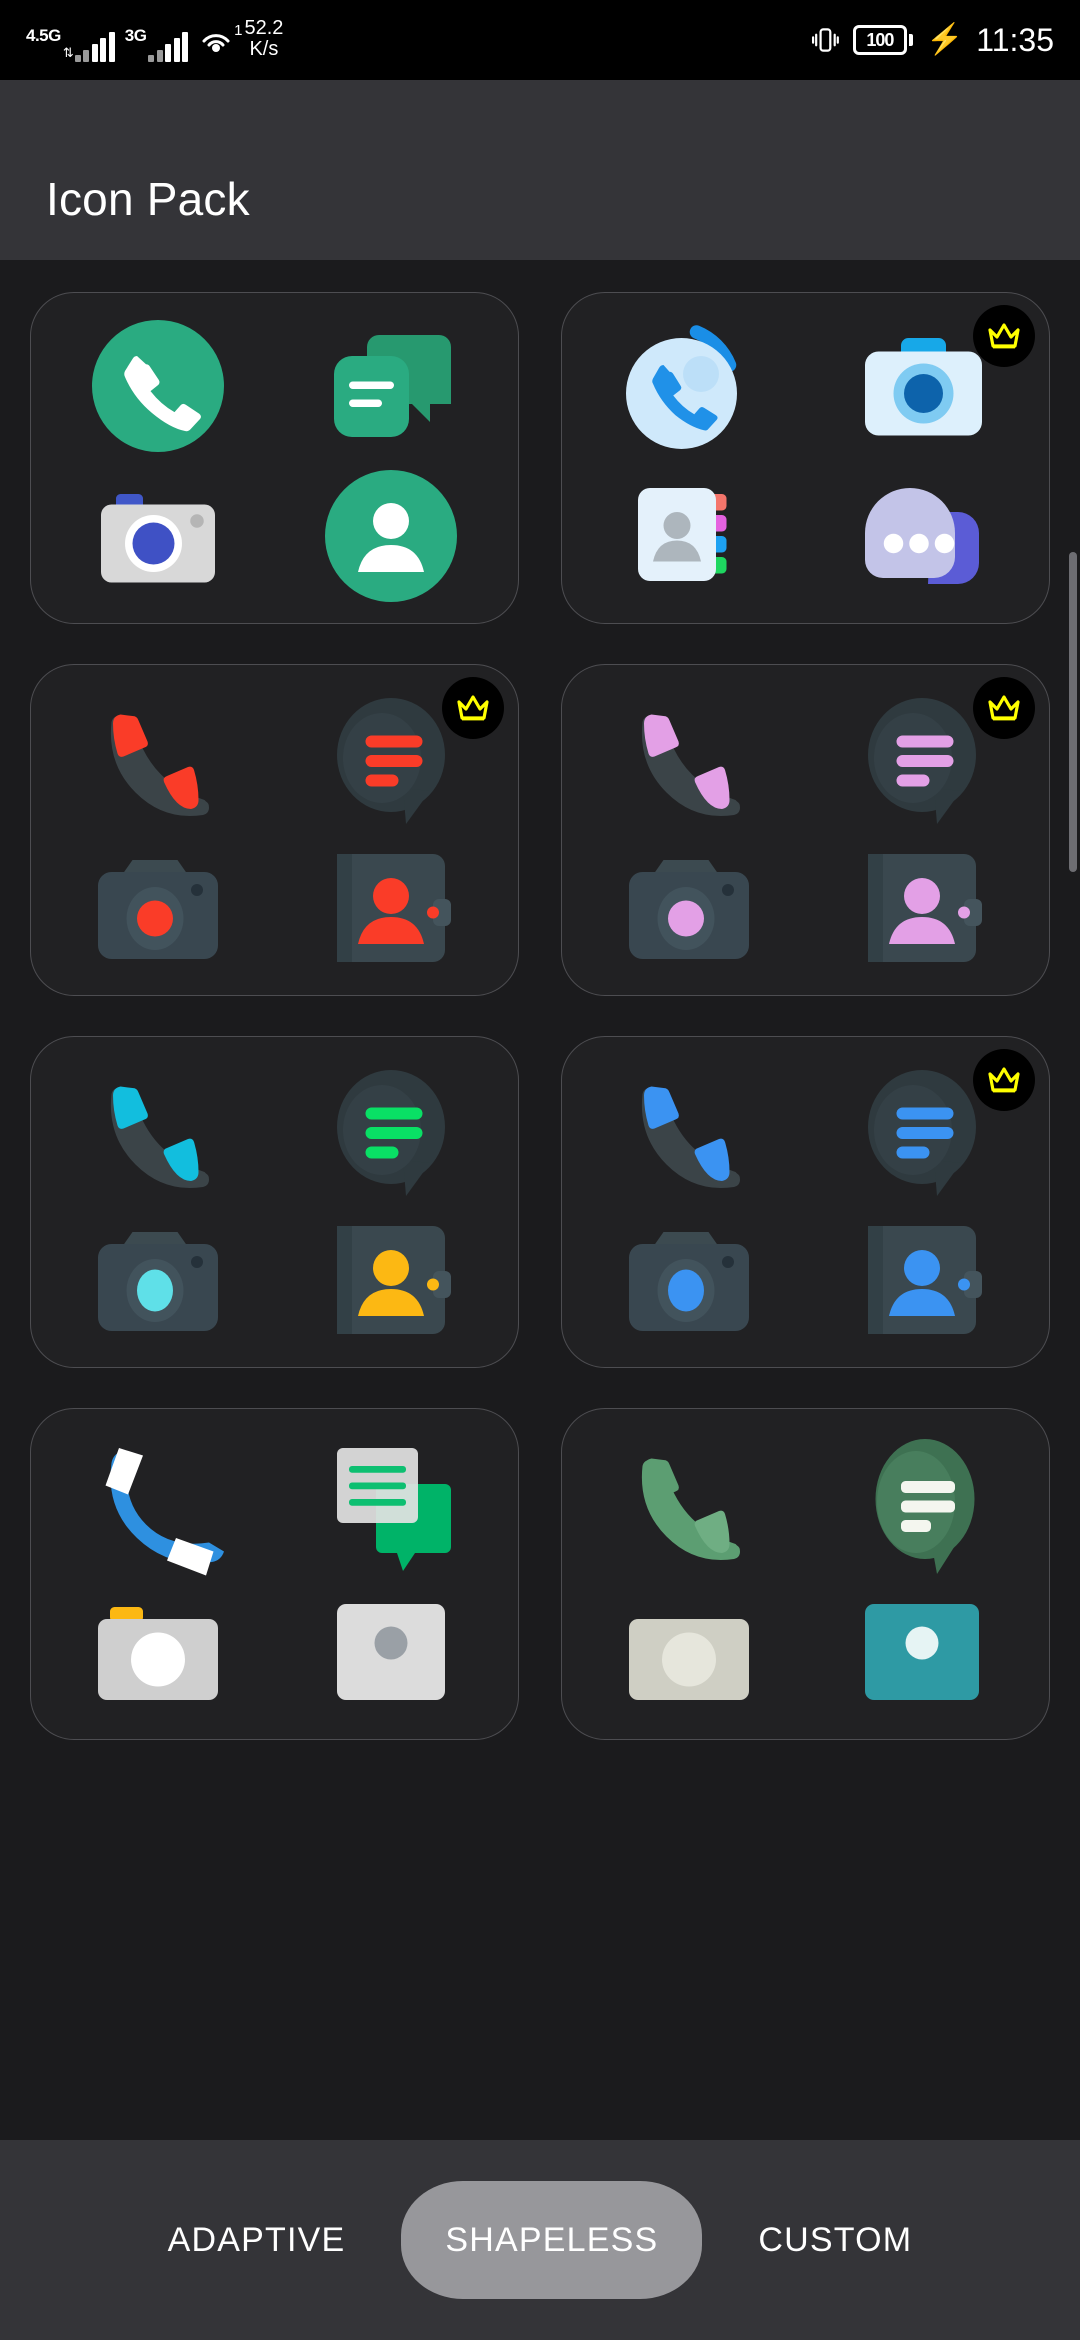 The width and height of the screenshot is (1080, 2340). Describe the element at coordinates (70, 44) in the screenshot. I see `signal-primary-group: 4.5G ⇅` at that location.